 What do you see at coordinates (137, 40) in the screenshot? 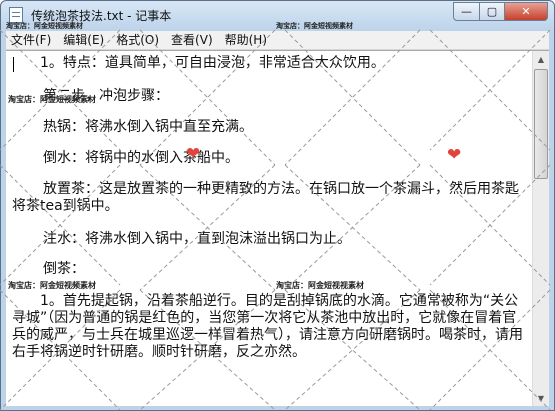
I see `menu-format: 格式(O)` at bounding box center [137, 40].